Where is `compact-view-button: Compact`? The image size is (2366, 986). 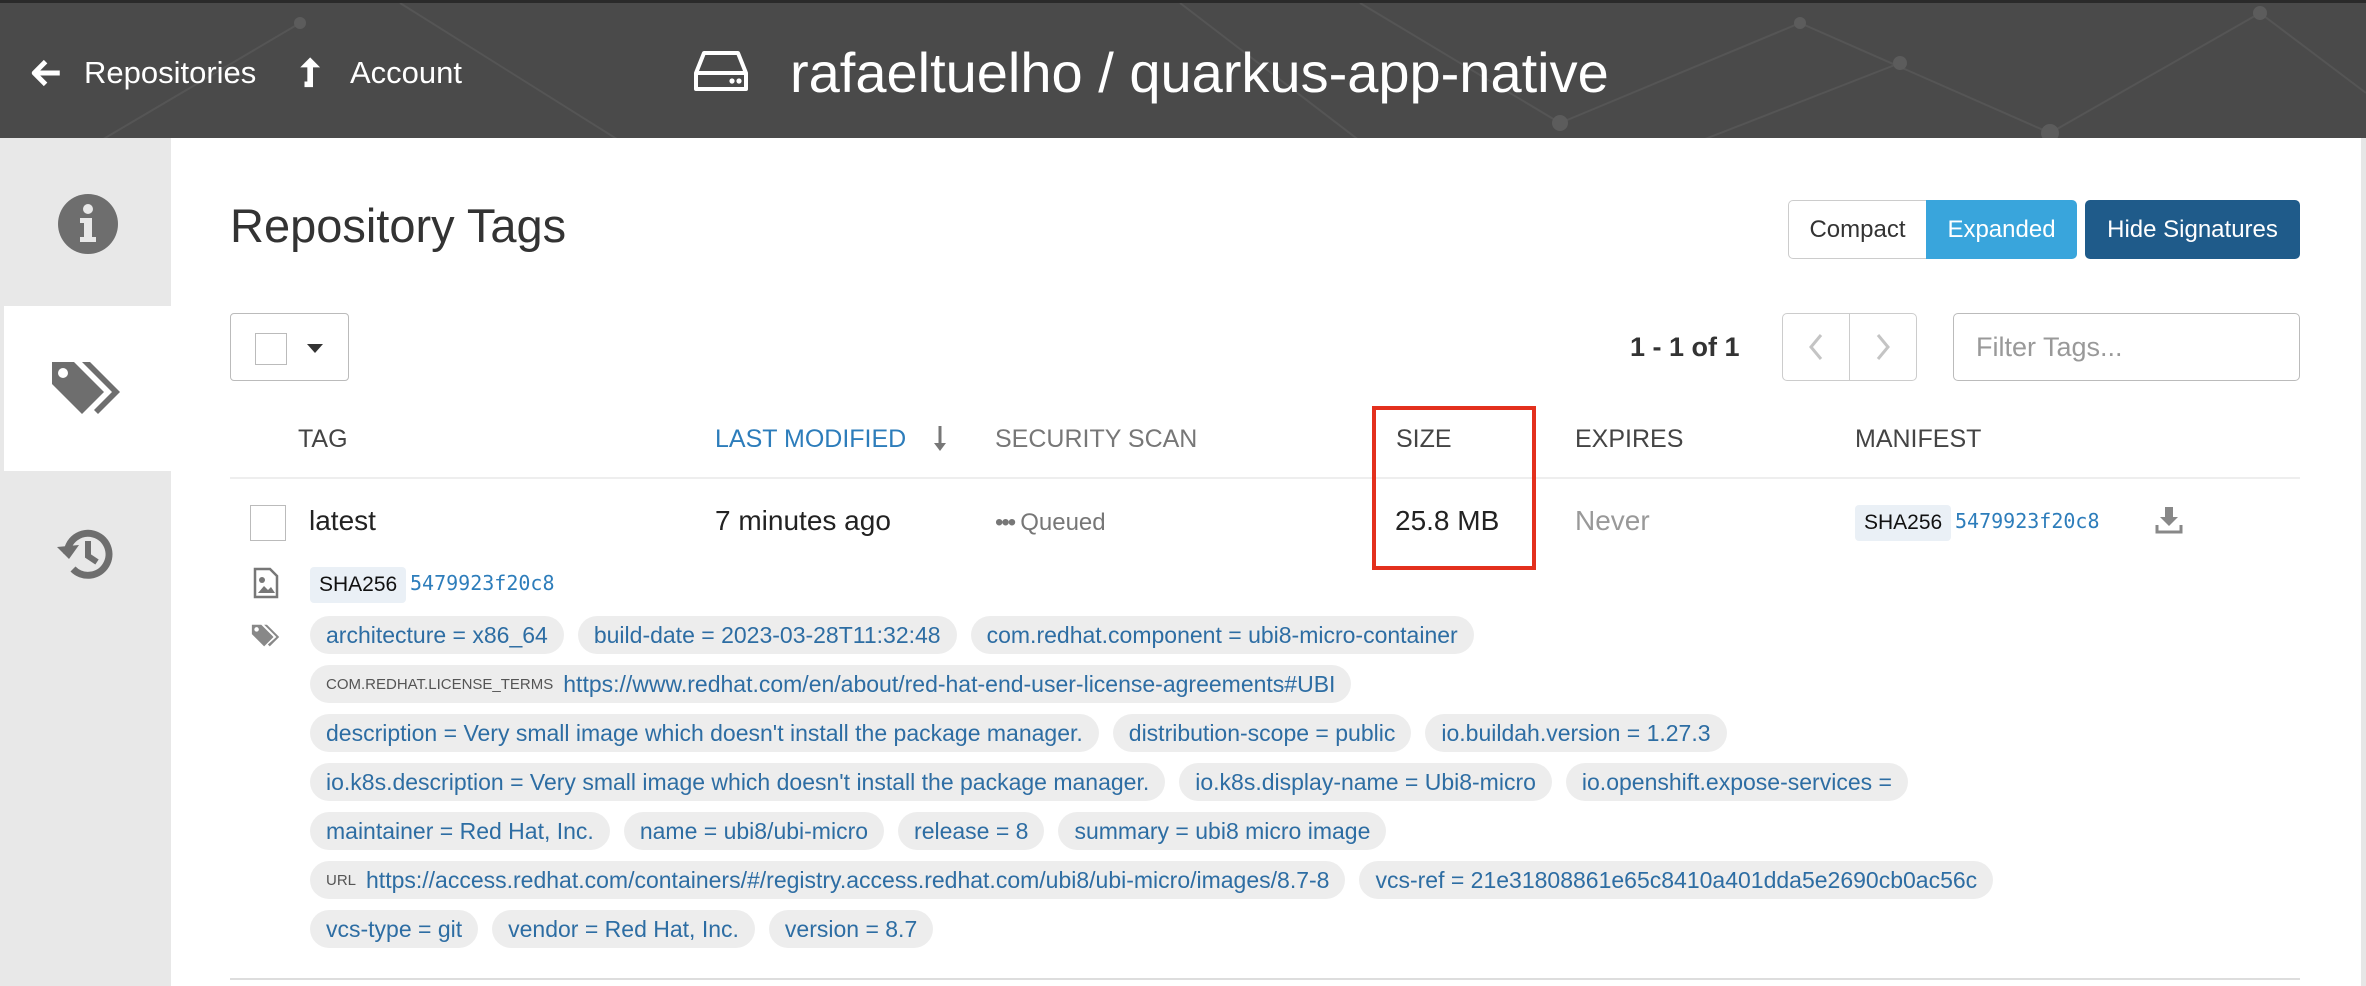
compact-view-button: Compact is located at coordinates (1857, 229).